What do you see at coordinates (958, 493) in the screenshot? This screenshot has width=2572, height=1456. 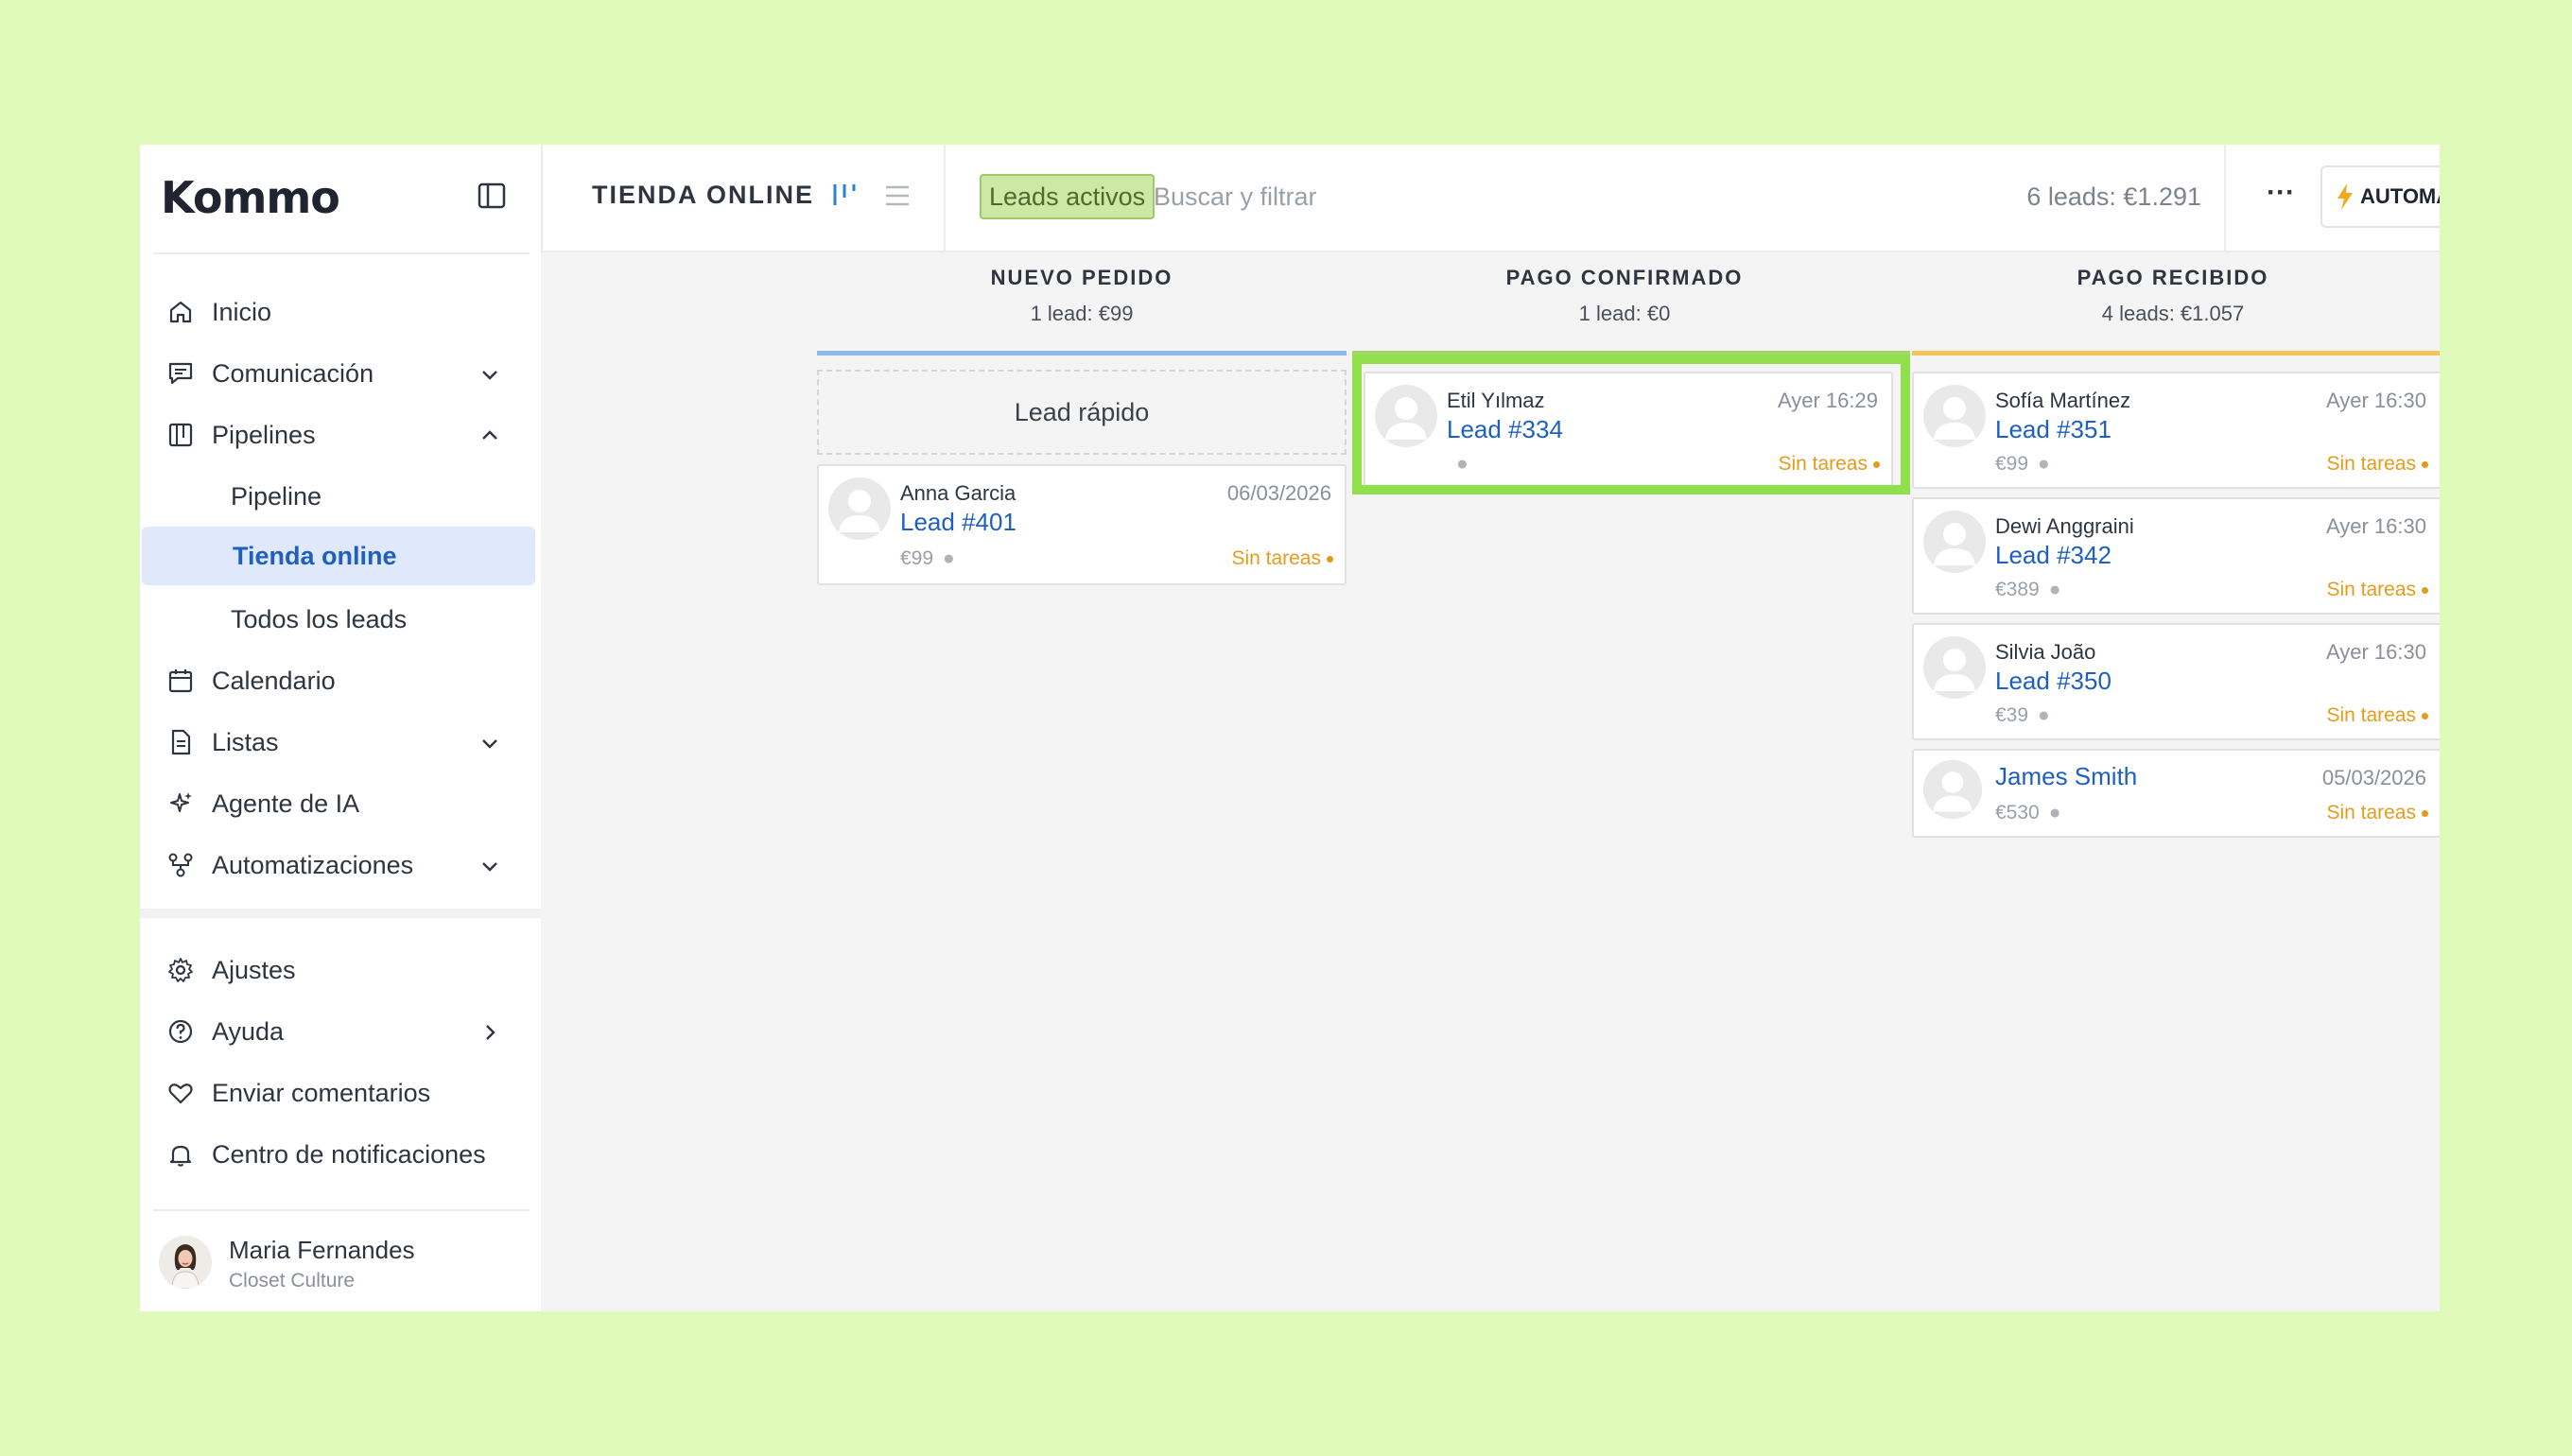 I see `contact-name: Anna Garcia` at bounding box center [958, 493].